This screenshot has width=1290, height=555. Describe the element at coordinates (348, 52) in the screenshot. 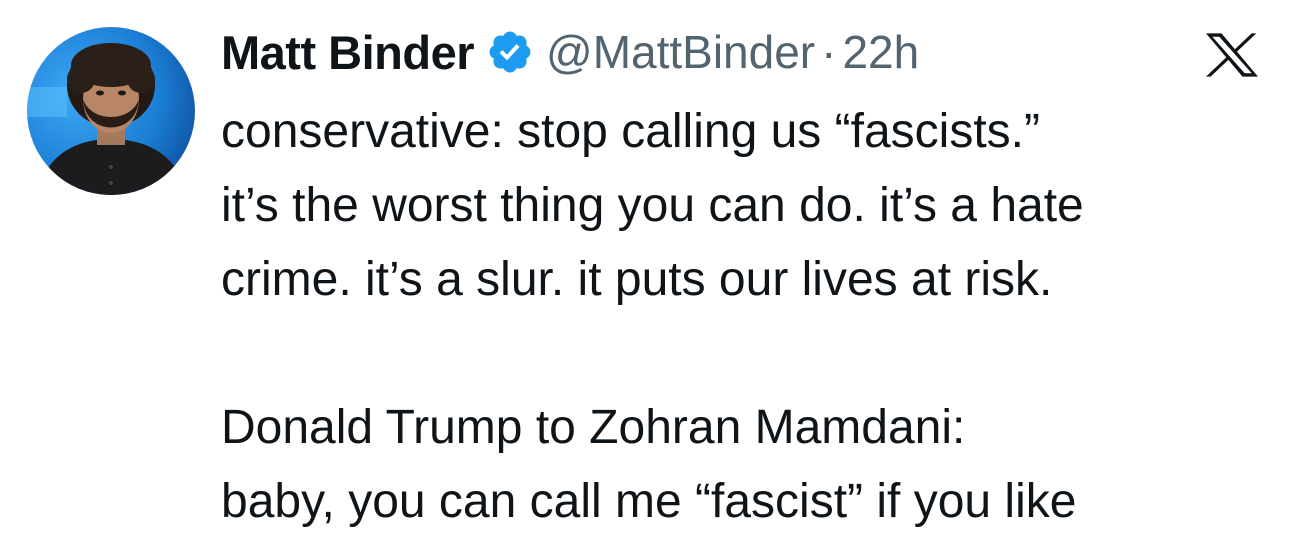

I see `display-name: Matt Binder` at that location.